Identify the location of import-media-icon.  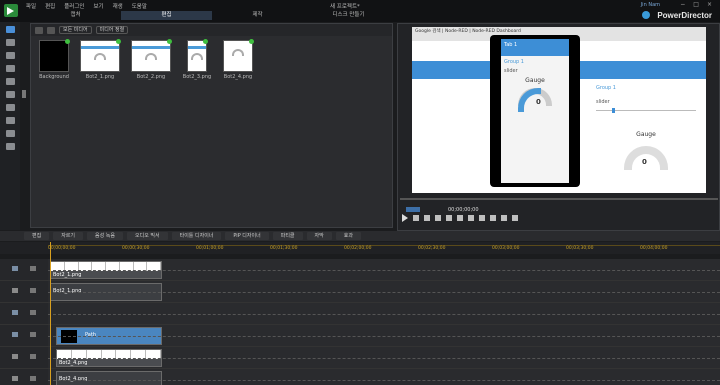
(39, 30).